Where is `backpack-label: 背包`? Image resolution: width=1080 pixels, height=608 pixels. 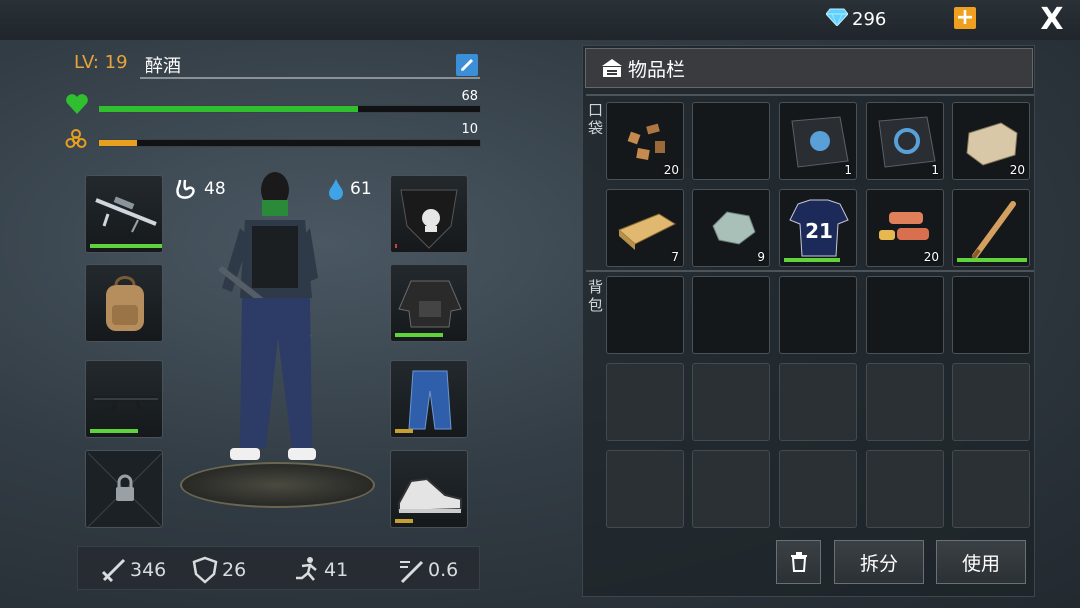
backpack-label: 背包 is located at coordinates (596, 296).